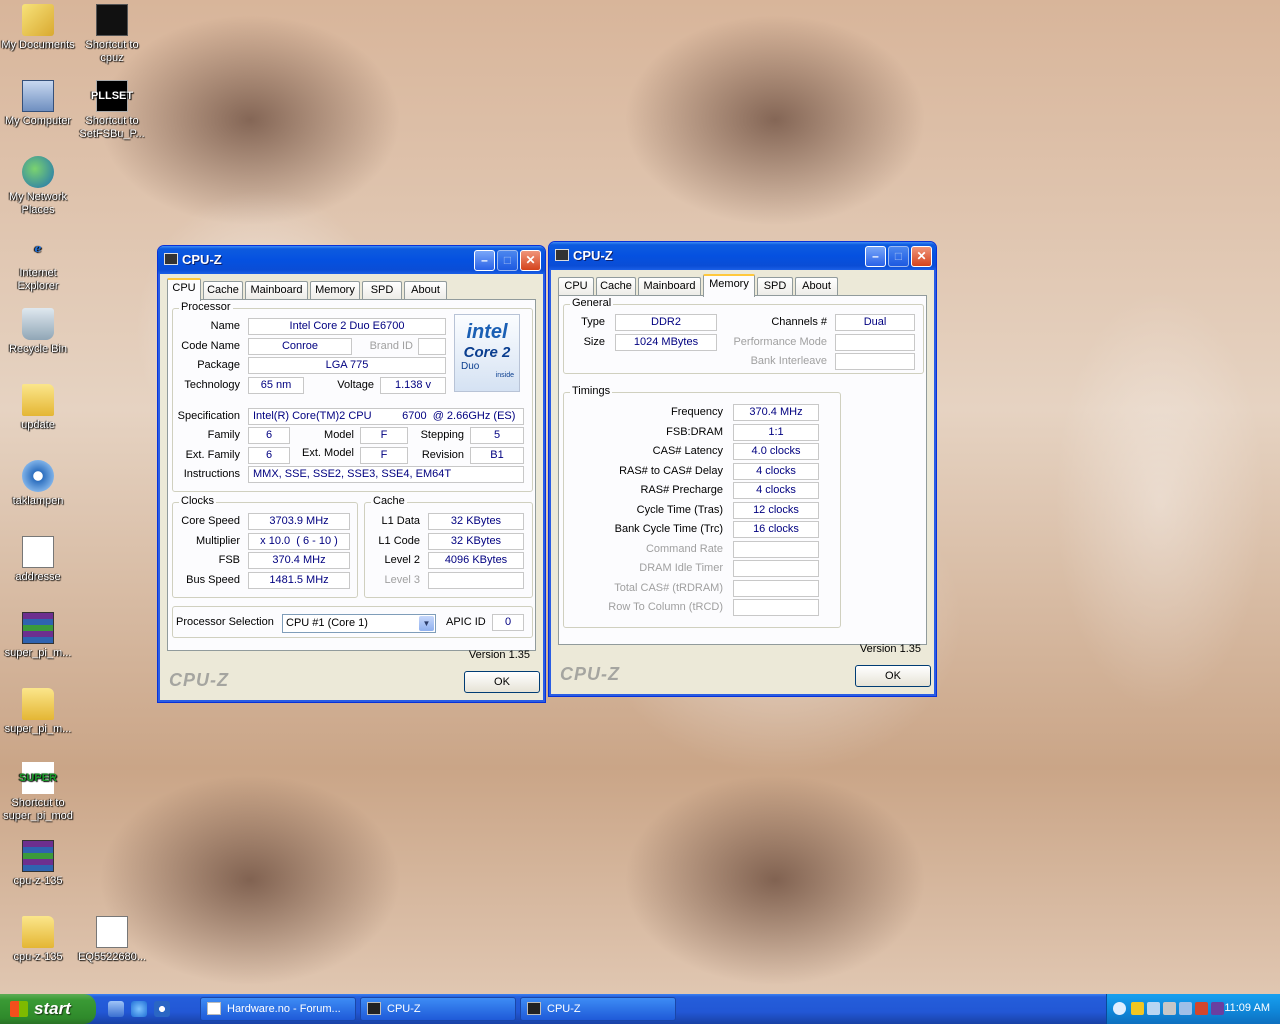  I want to click on group-title: Cache, so click(389, 501).